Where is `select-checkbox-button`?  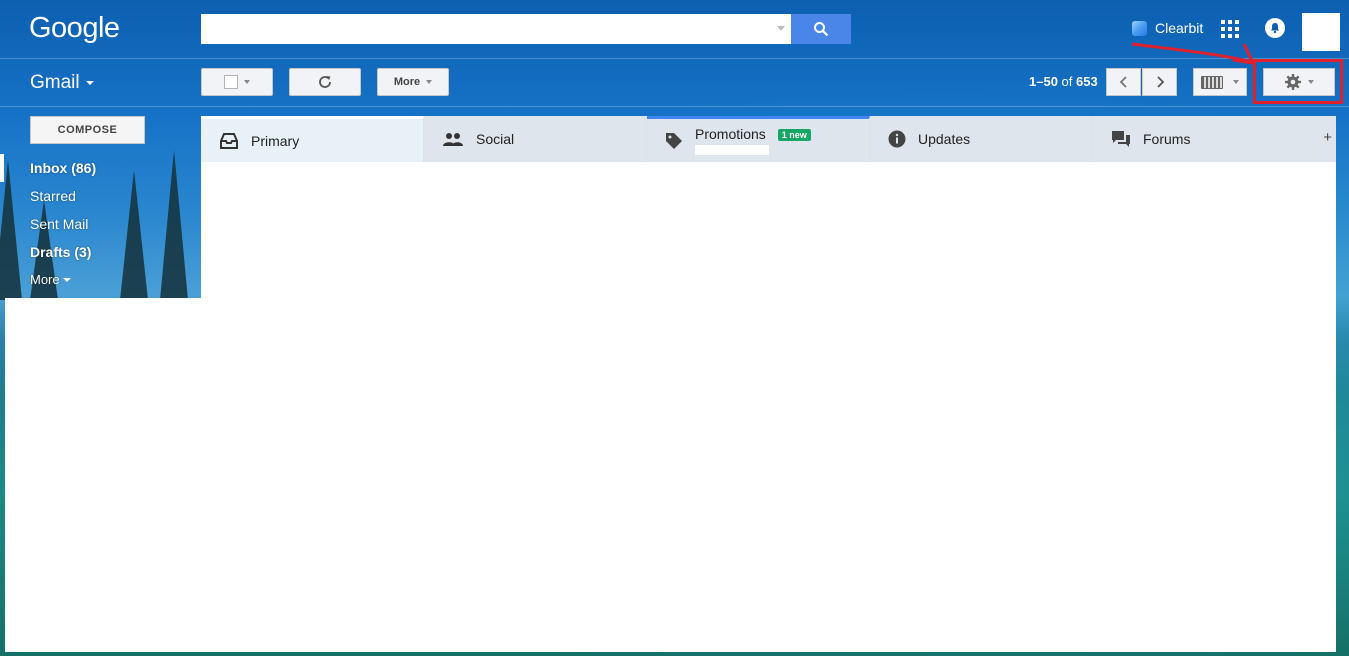
select-checkbox-button is located at coordinates (237, 82).